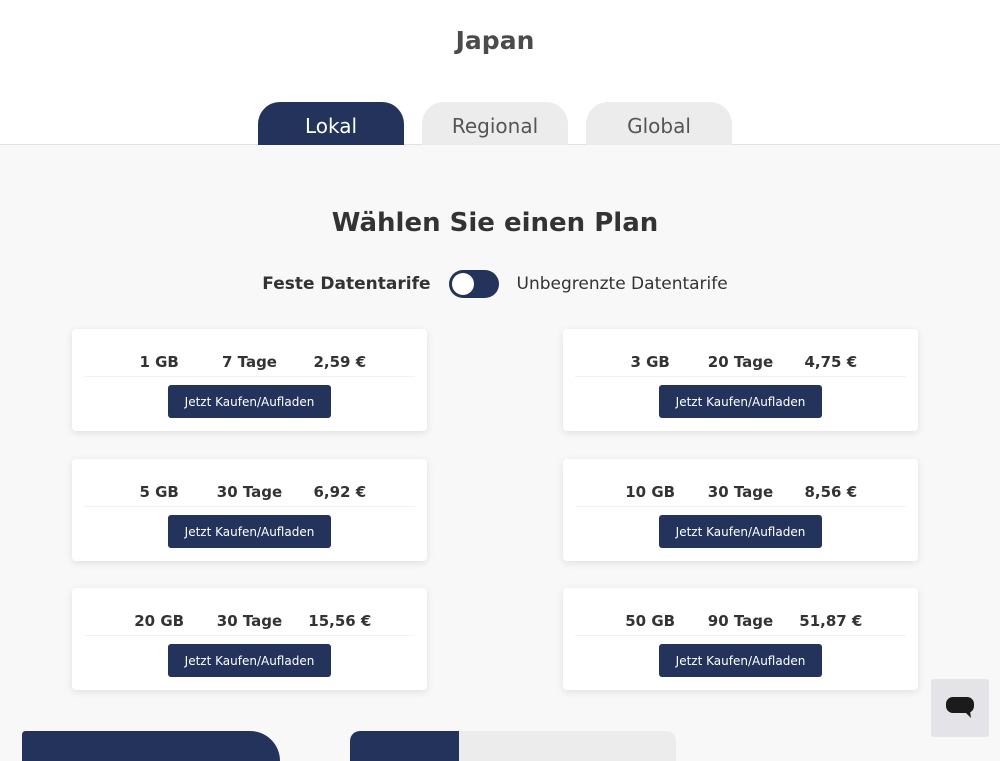  What do you see at coordinates (331, 123) in the screenshot?
I see `tab-lokal: Lokal` at bounding box center [331, 123].